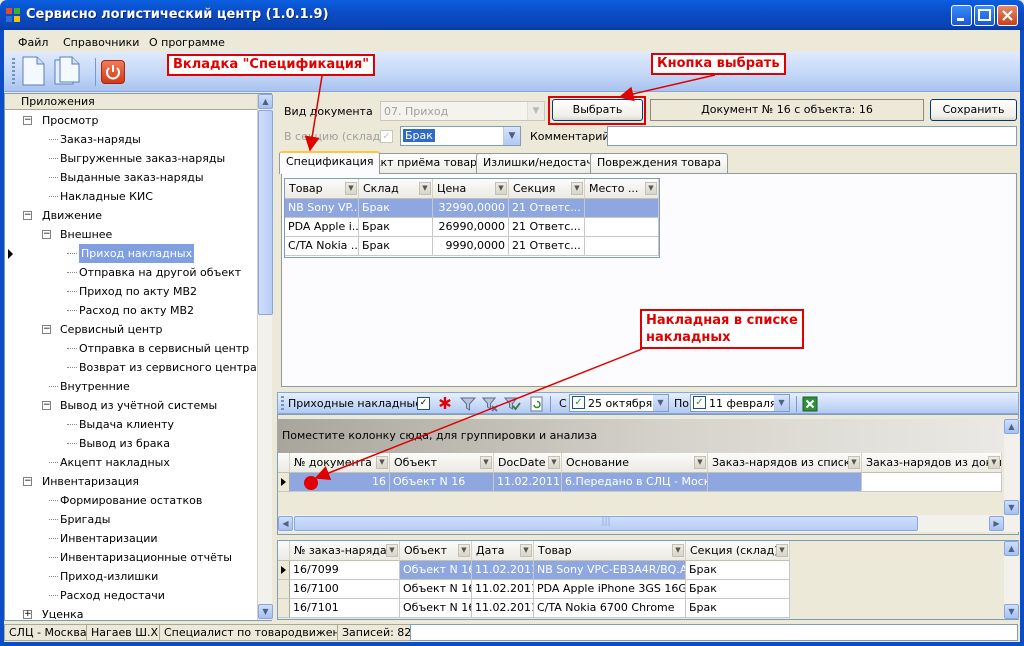 The width and height of the screenshot is (1024, 646). I want to click on column-header: № заказ-наряда ▼, so click(345, 551).